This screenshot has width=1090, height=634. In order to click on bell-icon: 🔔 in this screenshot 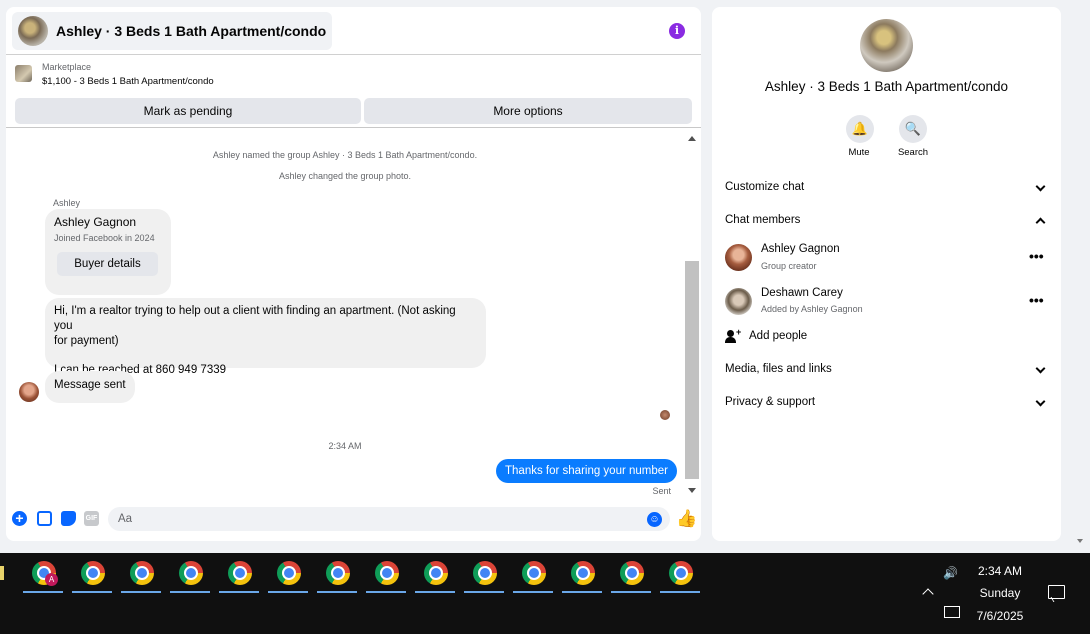, I will do `click(860, 128)`.